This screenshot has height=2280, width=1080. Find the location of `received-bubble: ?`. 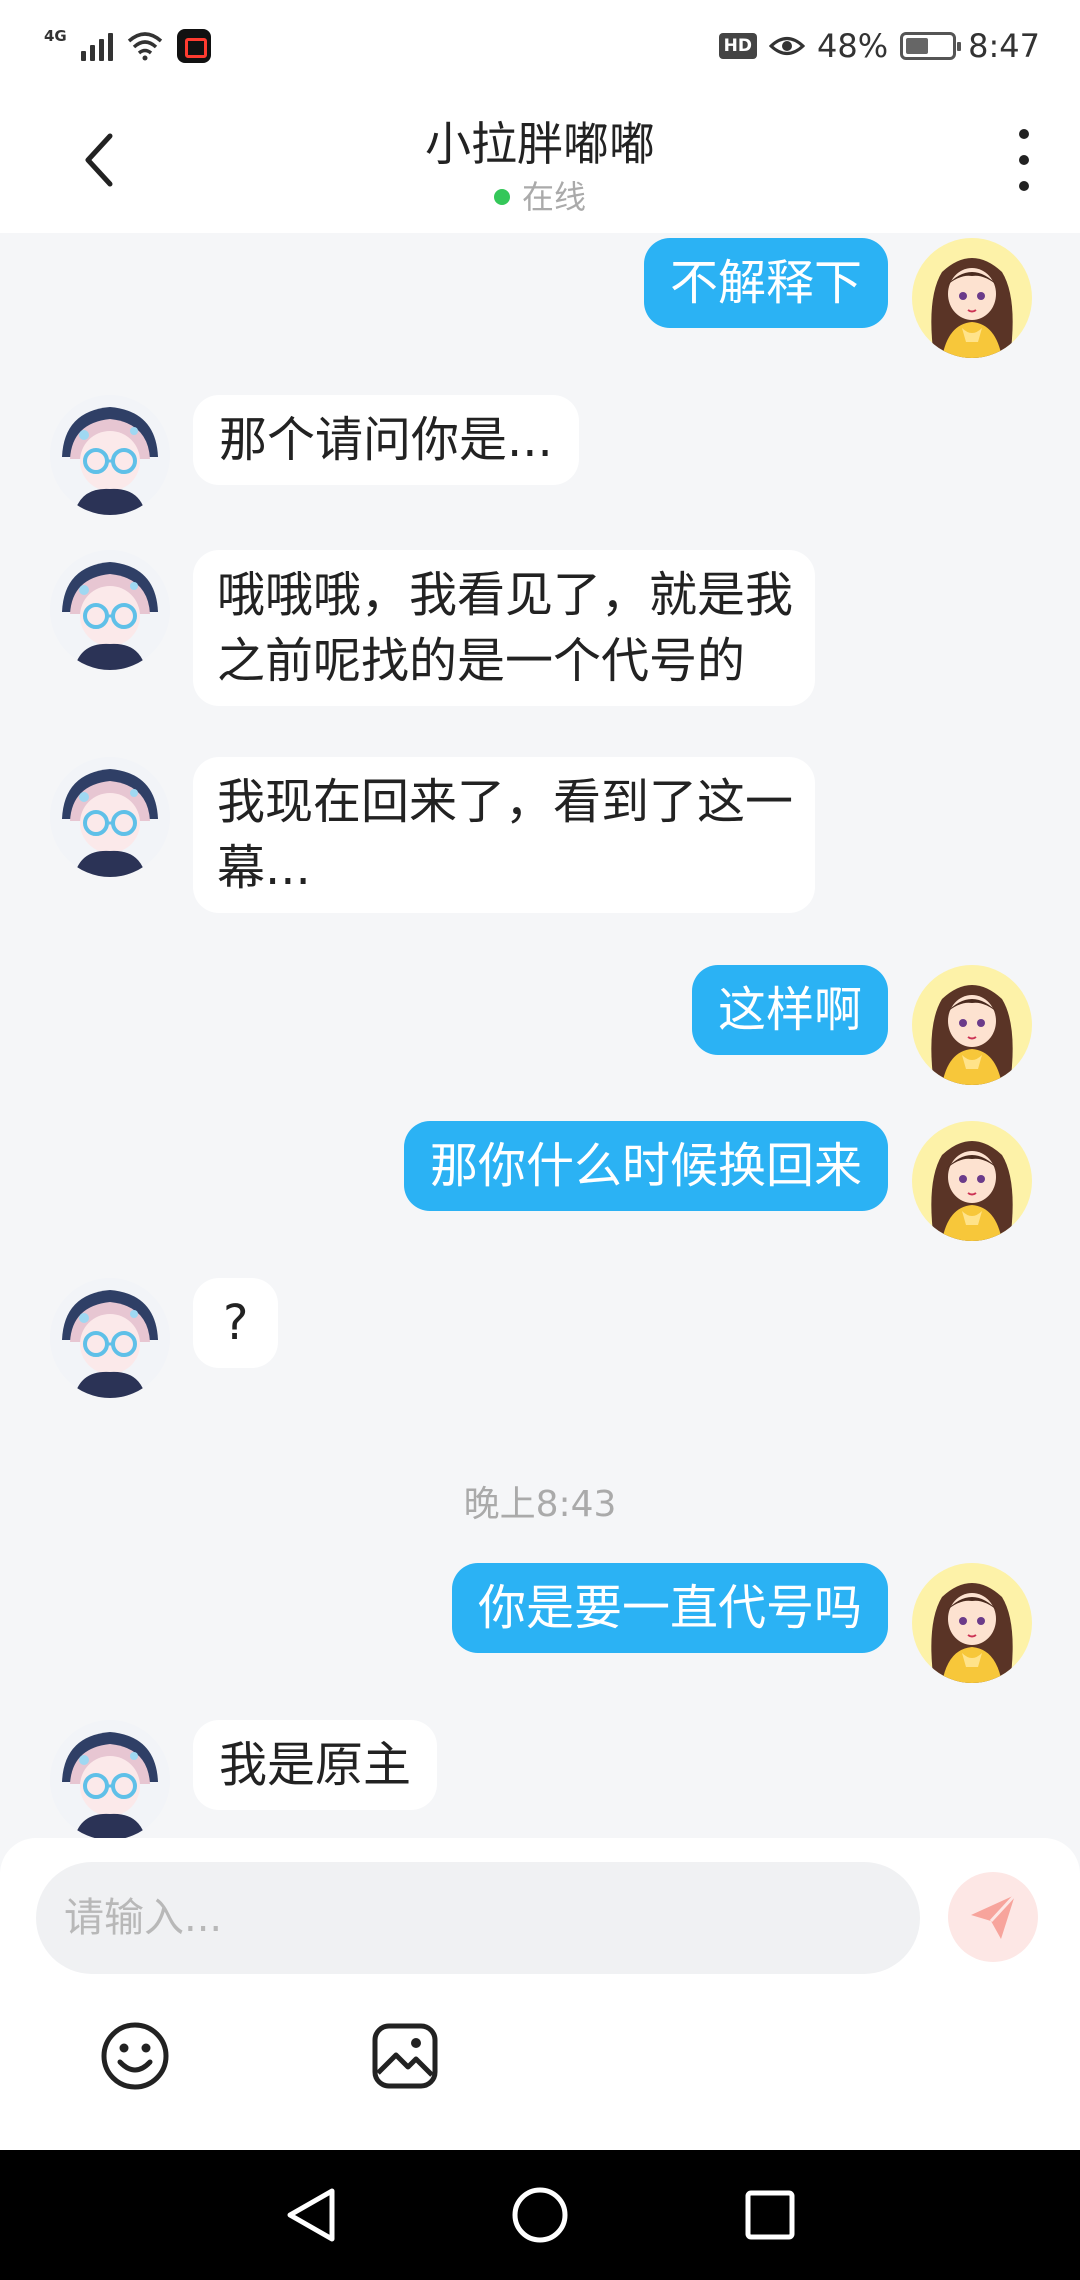

received-bubble: ? is located at coordinates (236, 1323).